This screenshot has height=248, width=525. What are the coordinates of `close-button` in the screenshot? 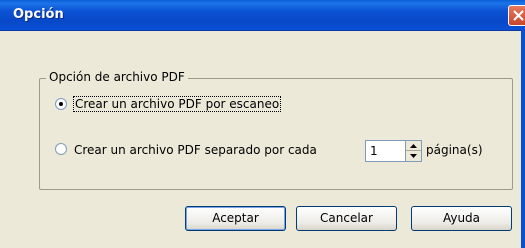 It's located at (516, 15).